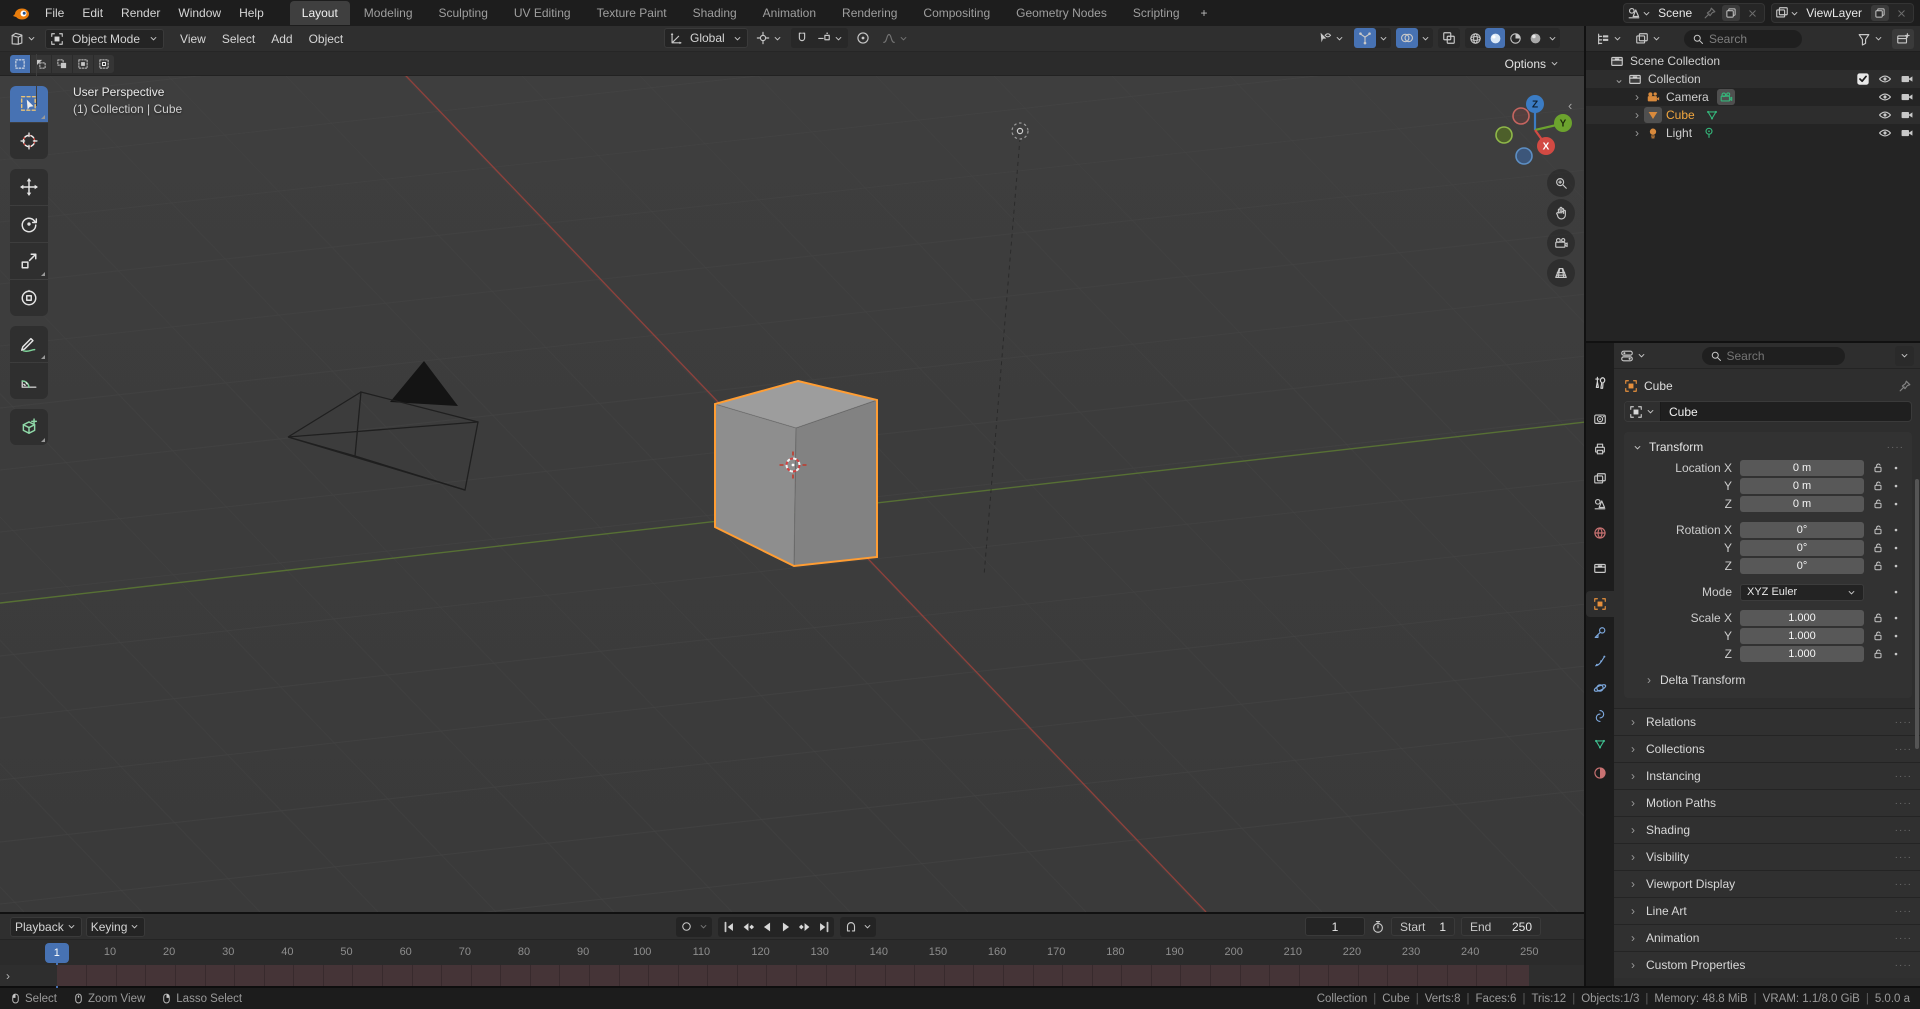 This screenshot has width=1920, height=1009. What do you see at coordinates (1901, 13) in the screenshot?
I see `delete-view-layer-button` at bounding box center [1901, 13].